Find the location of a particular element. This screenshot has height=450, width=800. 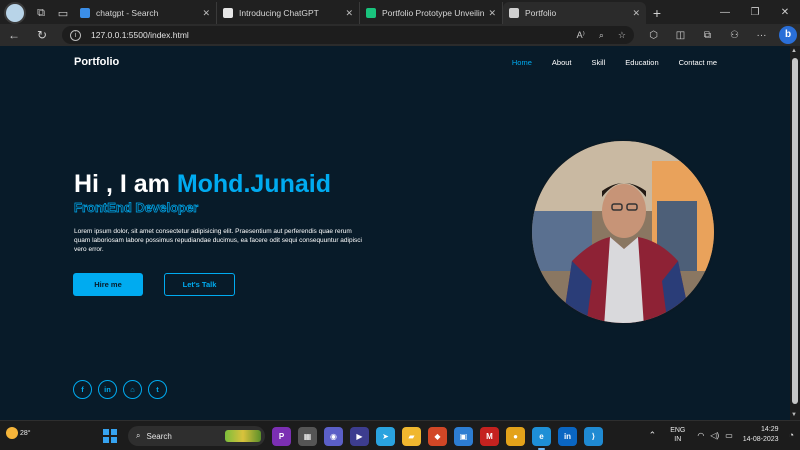

read-aloud-icon: A⁾ is located at coordinates (581, 35).